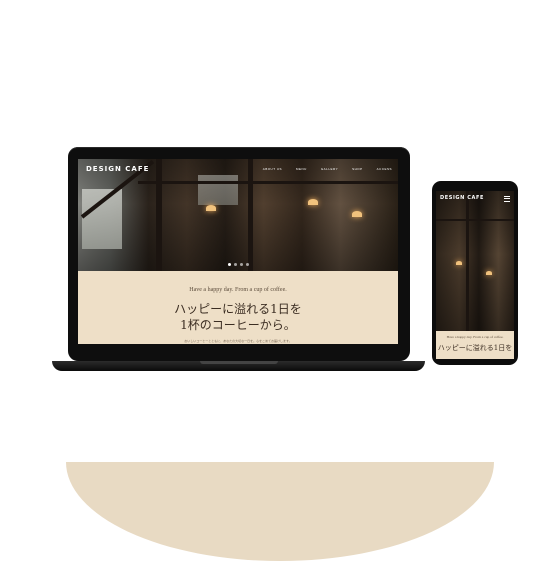 The image size is (560, 561). What do you see at coordinates (239, 362) in the screenshot?
I see `laptop-notch` at bounding box center [239, 362].